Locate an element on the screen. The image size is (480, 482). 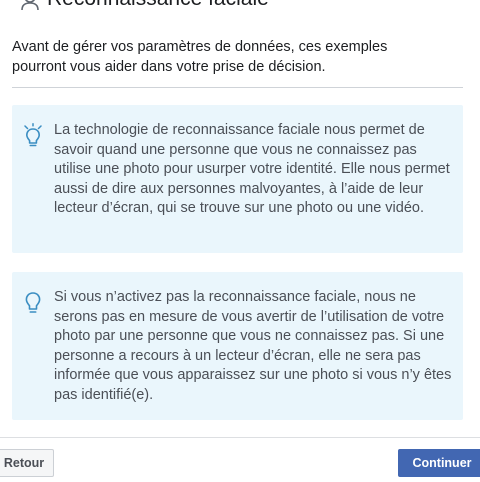
dialog-title: Reconnaissance faciale is located at coordinates (158, 5).